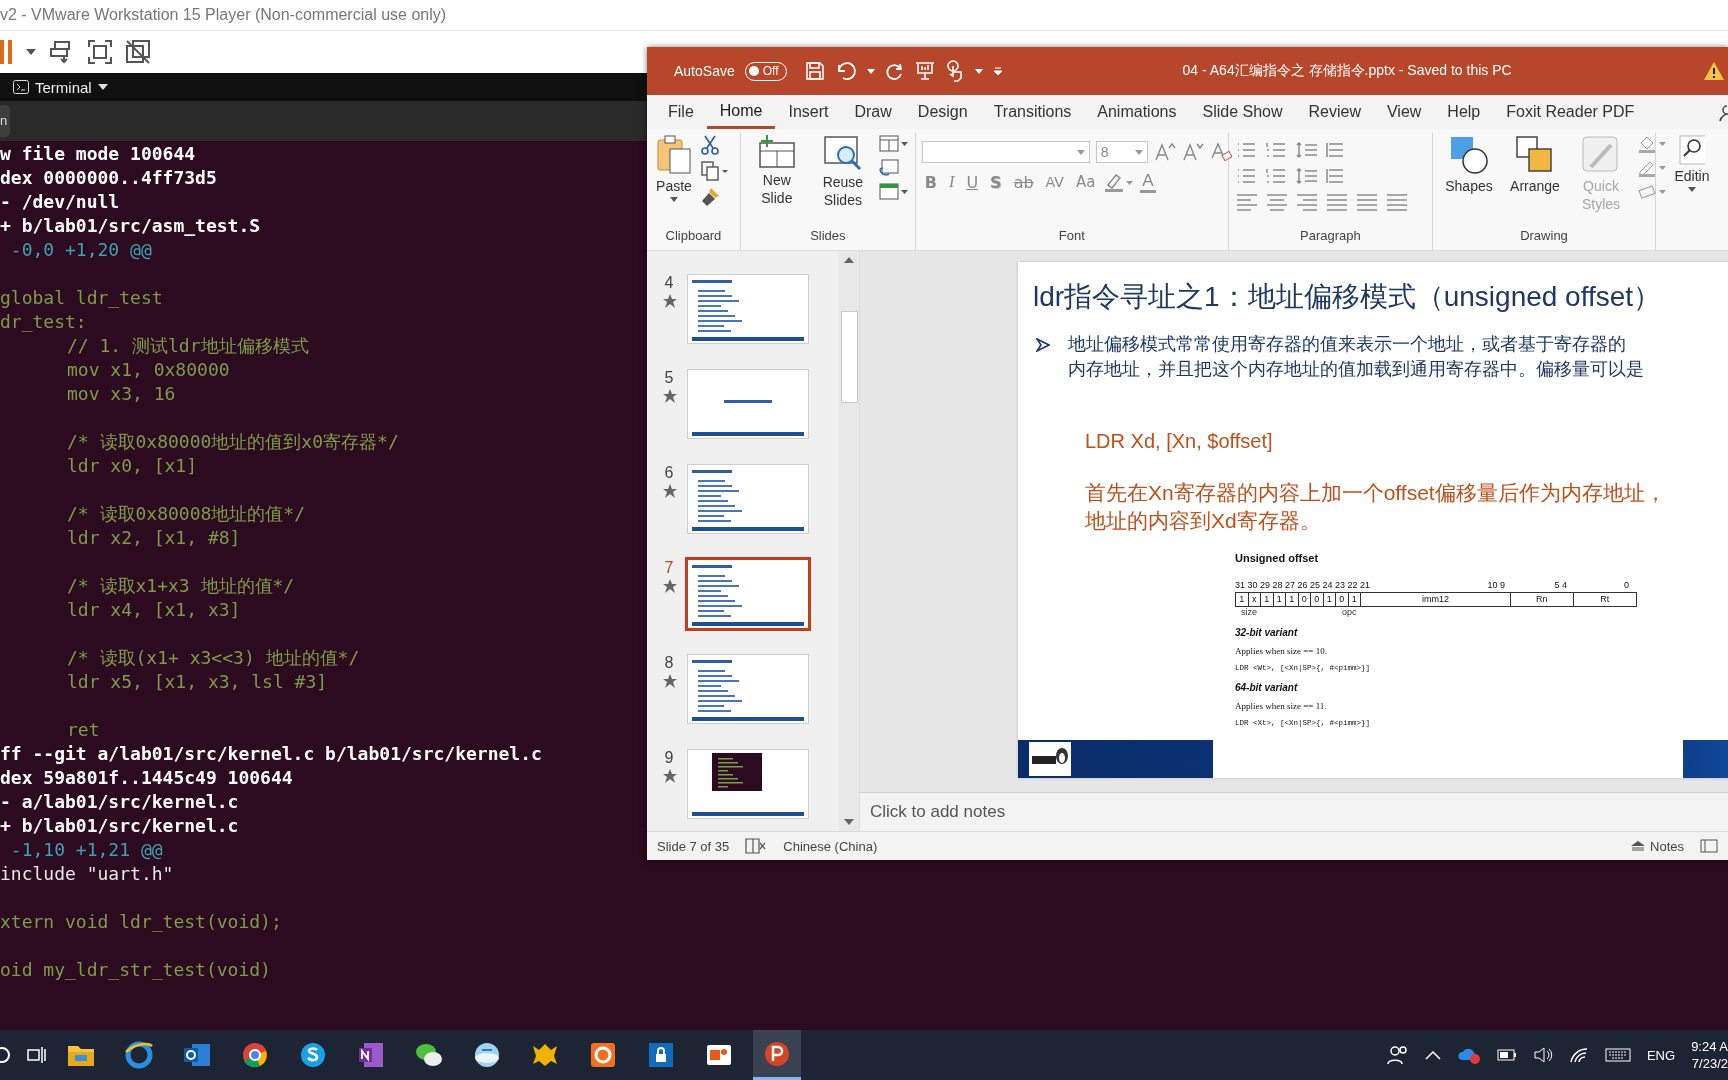 This screenshot has height=1080, width=1728. Describe the element at coordinates (814, 71) in the screenshot. I see `save-icon` at that location.